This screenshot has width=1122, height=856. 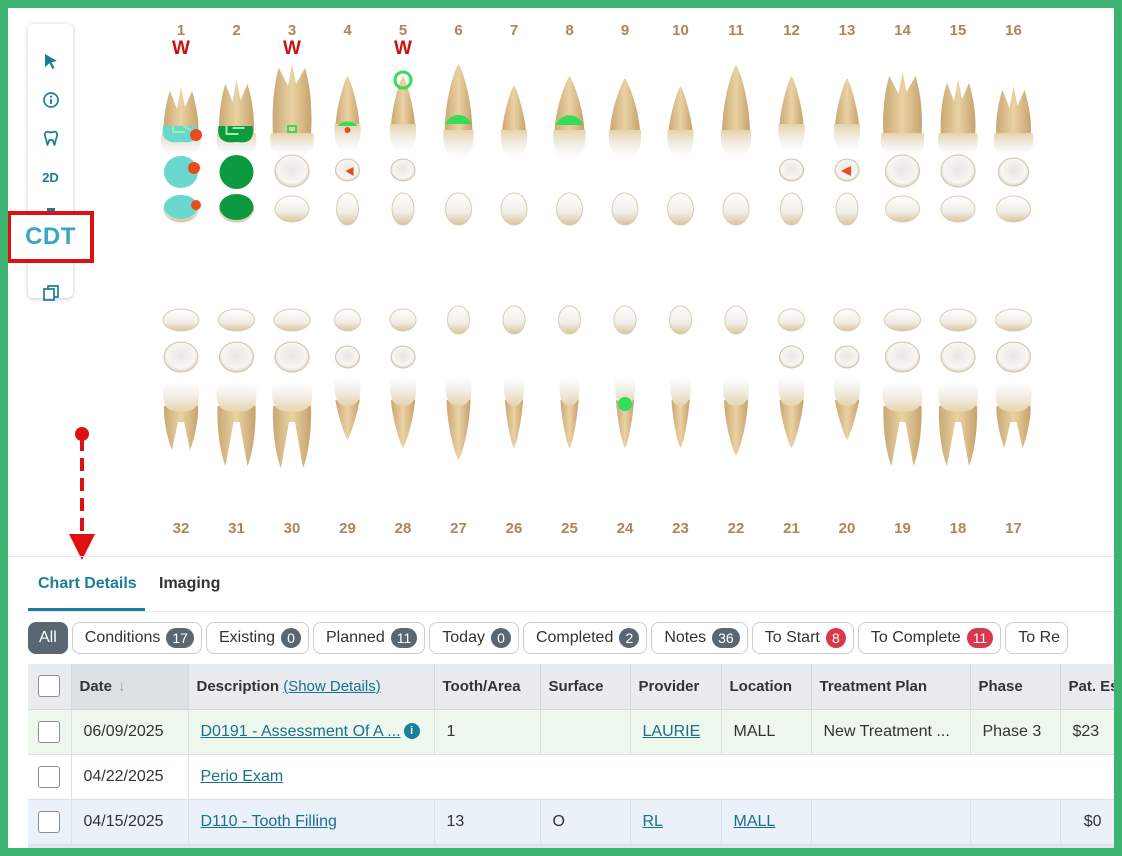 What do you see at coordinates (585, 638) in the screenshot?
I see `filter-completed: Completed 2` at bounding box center [585, 638].